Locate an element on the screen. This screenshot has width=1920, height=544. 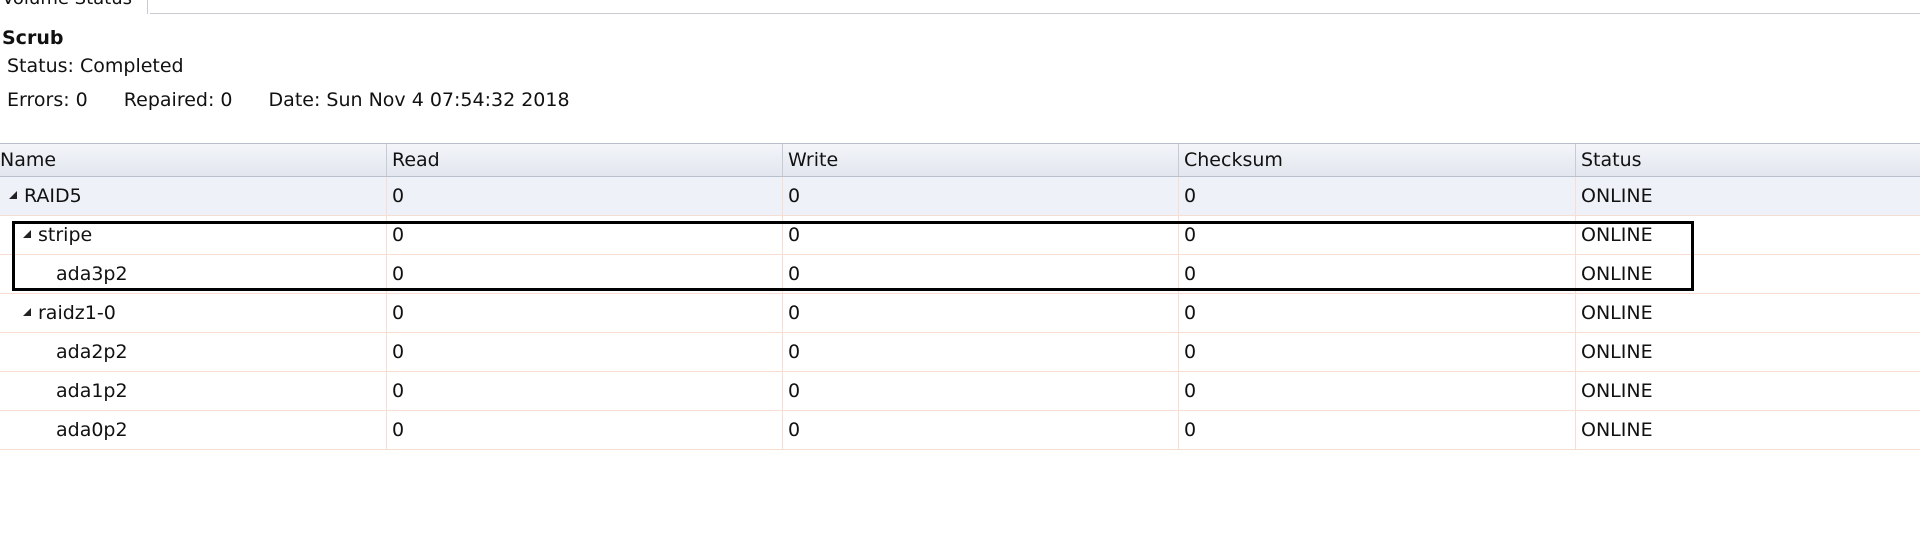
row-name-label: stripe is located at coordinates (65, 235).